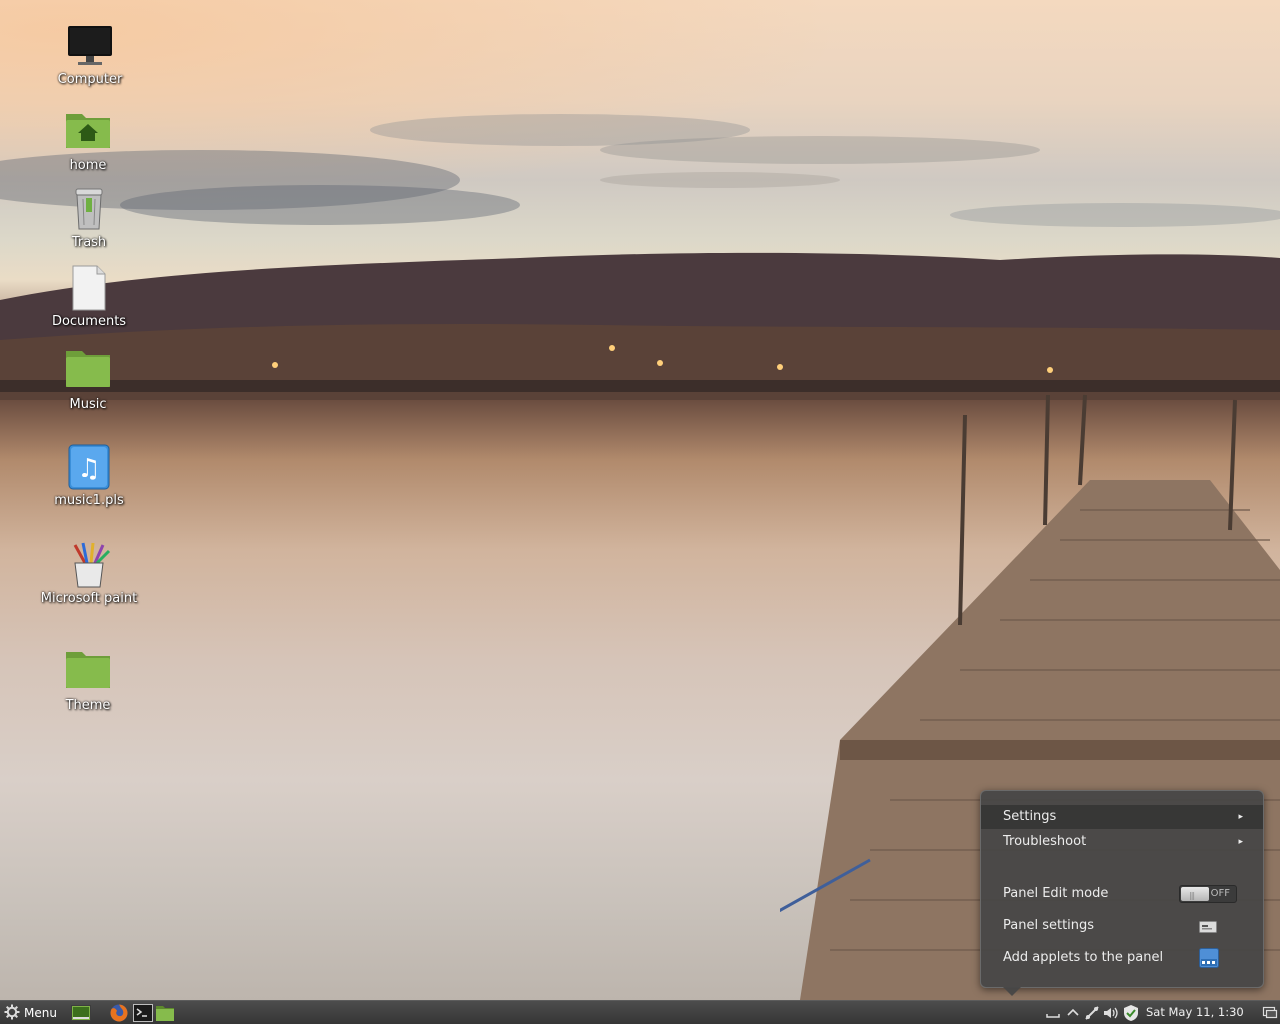  What do you see at coordinates (1220, 893) in the screenshot?
I see `toggle-state-label: OFF` at bounding box center [1220, 893].